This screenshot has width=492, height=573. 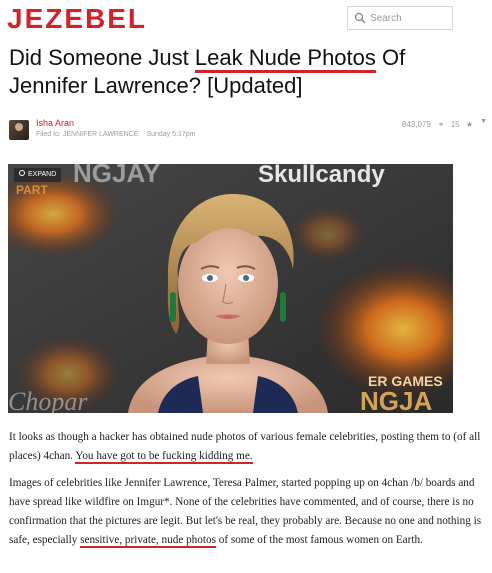 I want to click on search-input, so click(x=410, y=18).